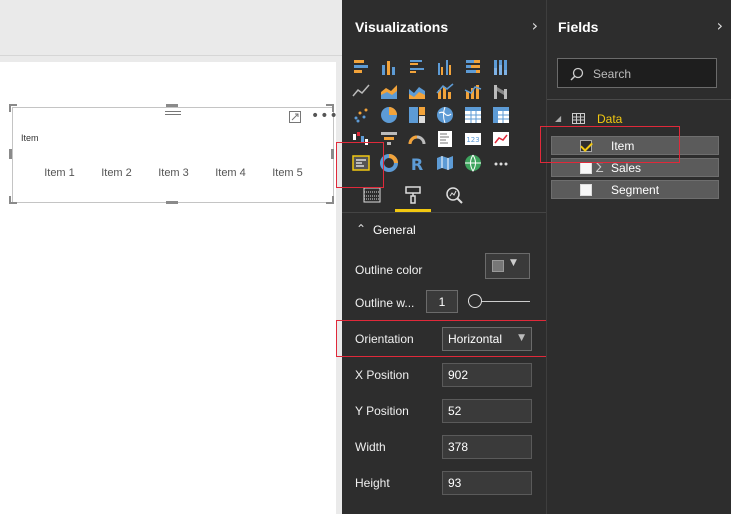 The image size is (731, 514). Describe the element at coordinates (30, 138) in the screenshot. I see `slicer-title: Item` at that location.